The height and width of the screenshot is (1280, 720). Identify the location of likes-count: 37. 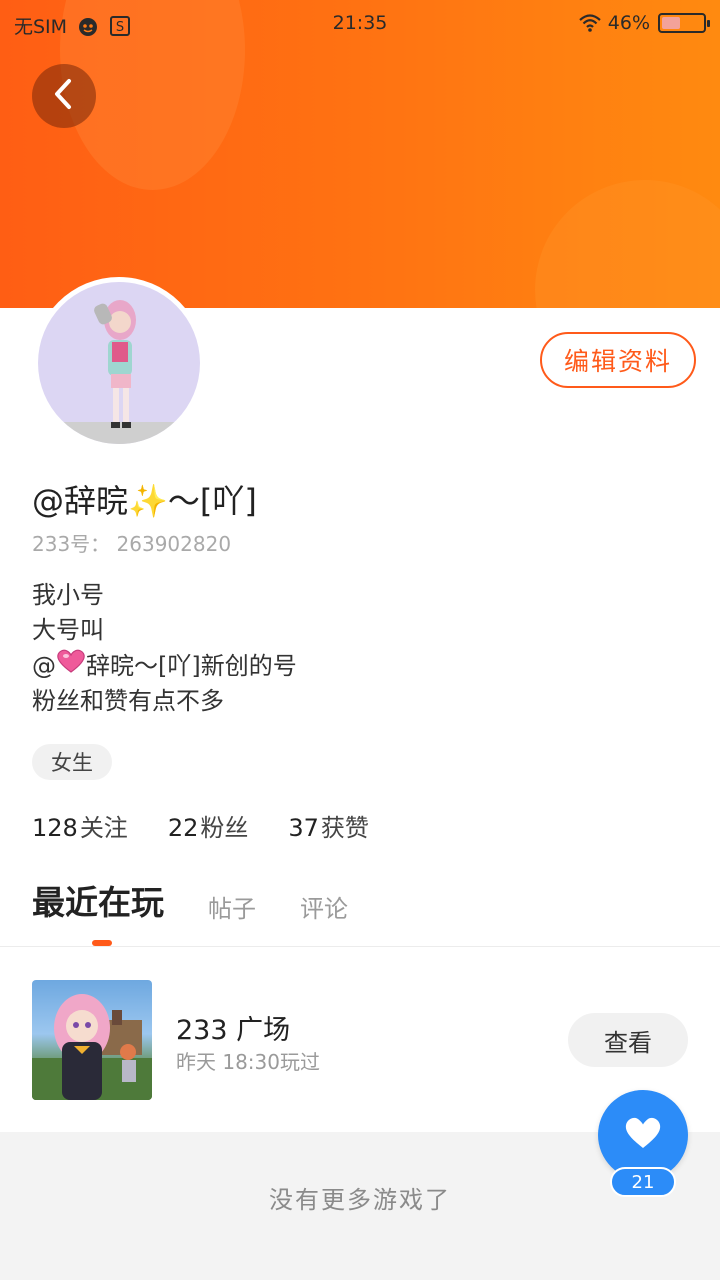
(303, 828).